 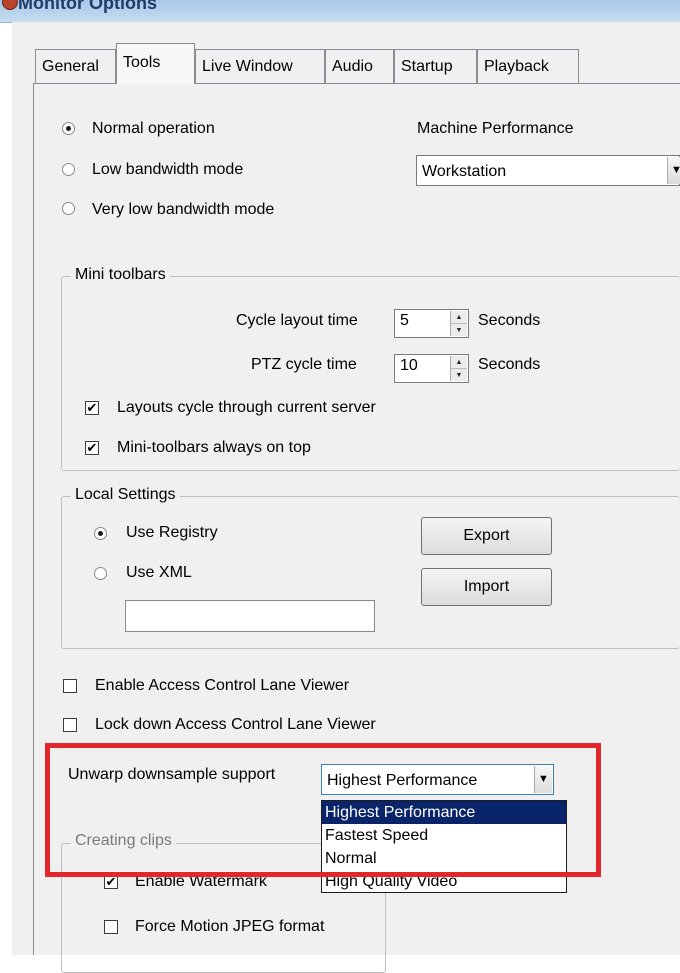 I want to click on checkbox-force-mjpeg, so click(x=111, y=927).